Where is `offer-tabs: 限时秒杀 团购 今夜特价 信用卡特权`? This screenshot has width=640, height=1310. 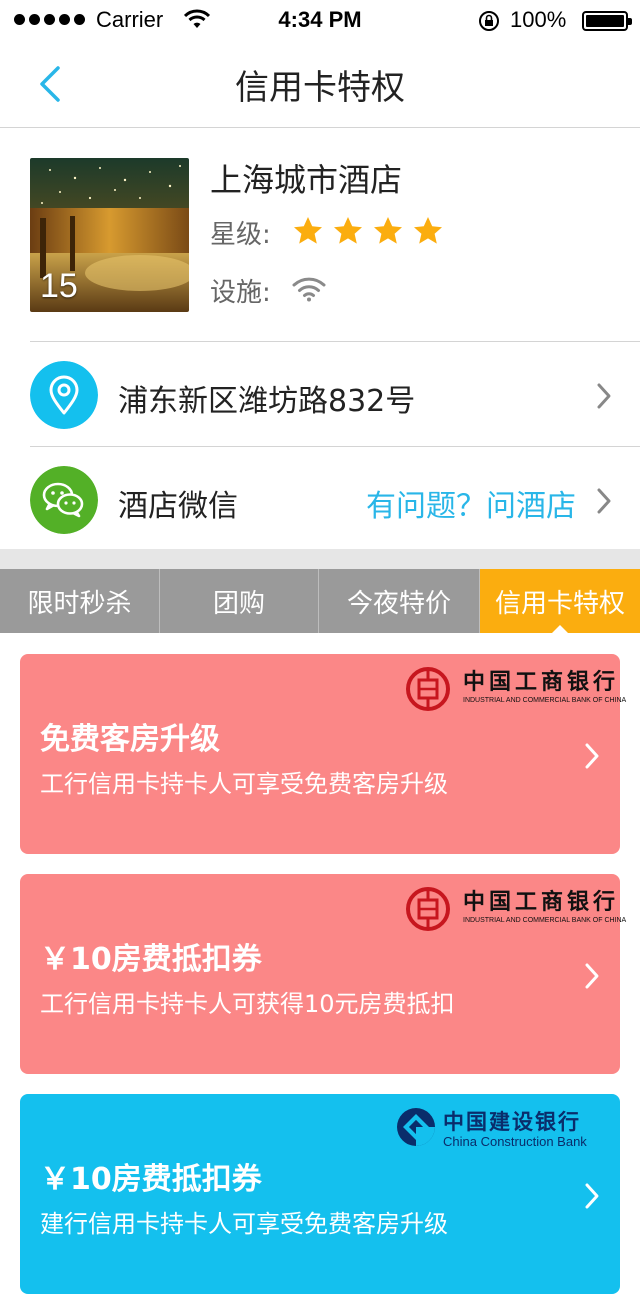
offer-tabs: 限时秒杀 团购 今夜特价 信用卡特权 is located at coordinates (320, 601).